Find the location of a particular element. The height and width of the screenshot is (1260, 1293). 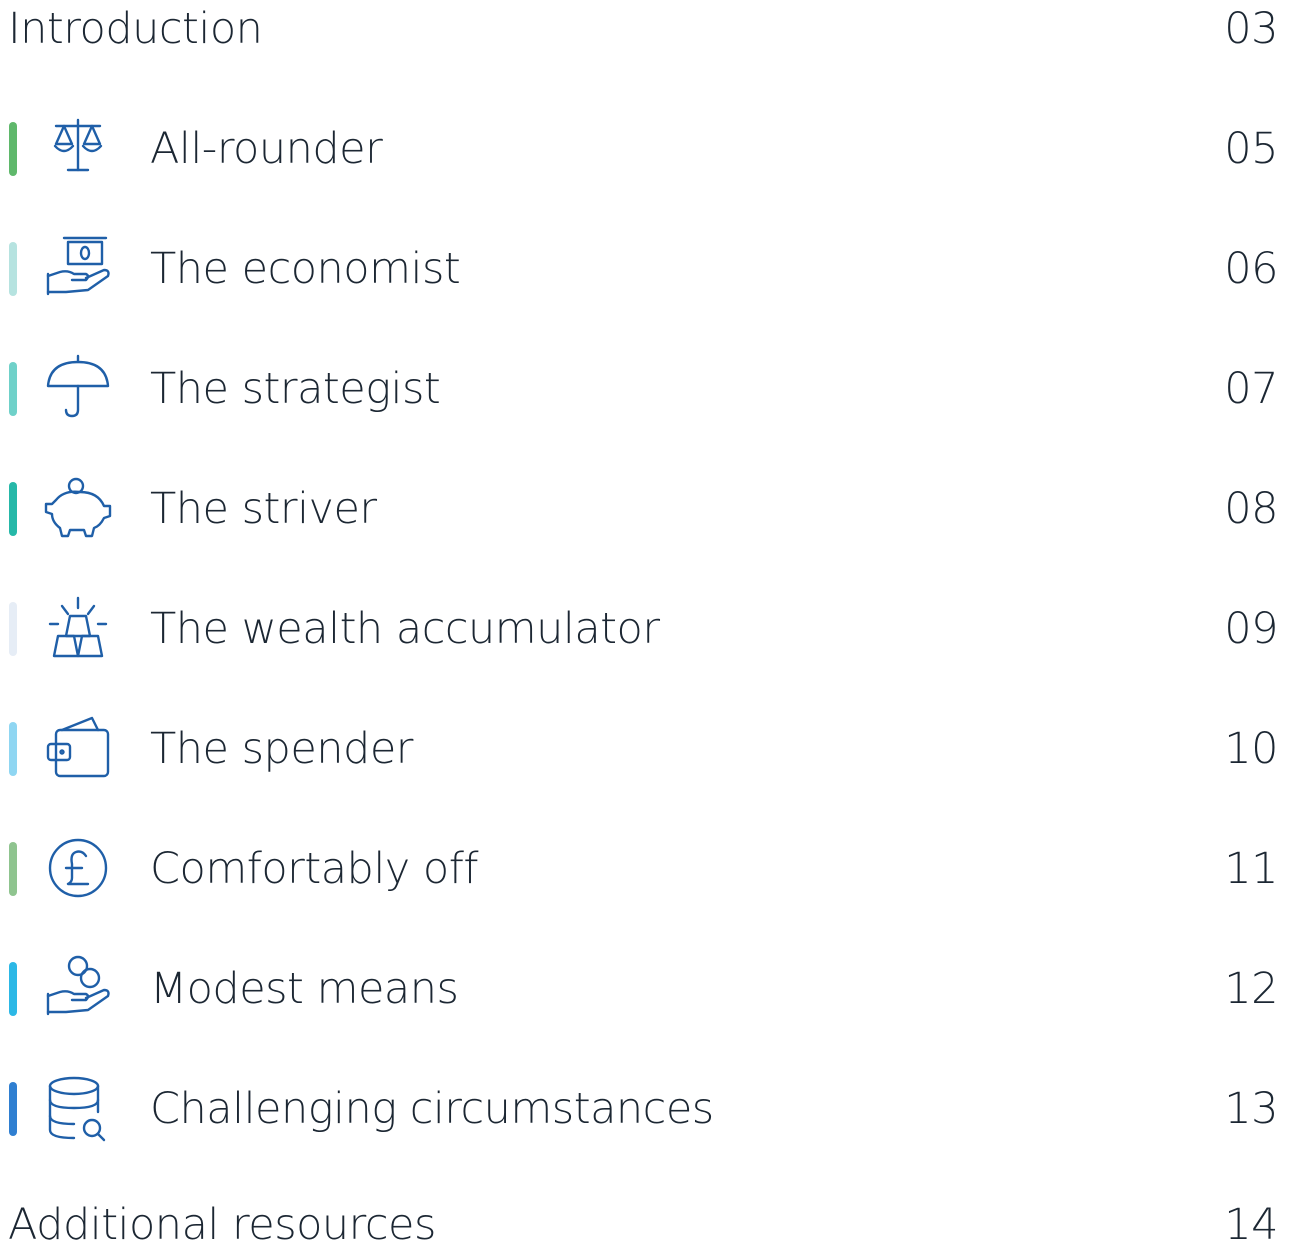

pound-coin-icon is located at coordinates (78, 869).